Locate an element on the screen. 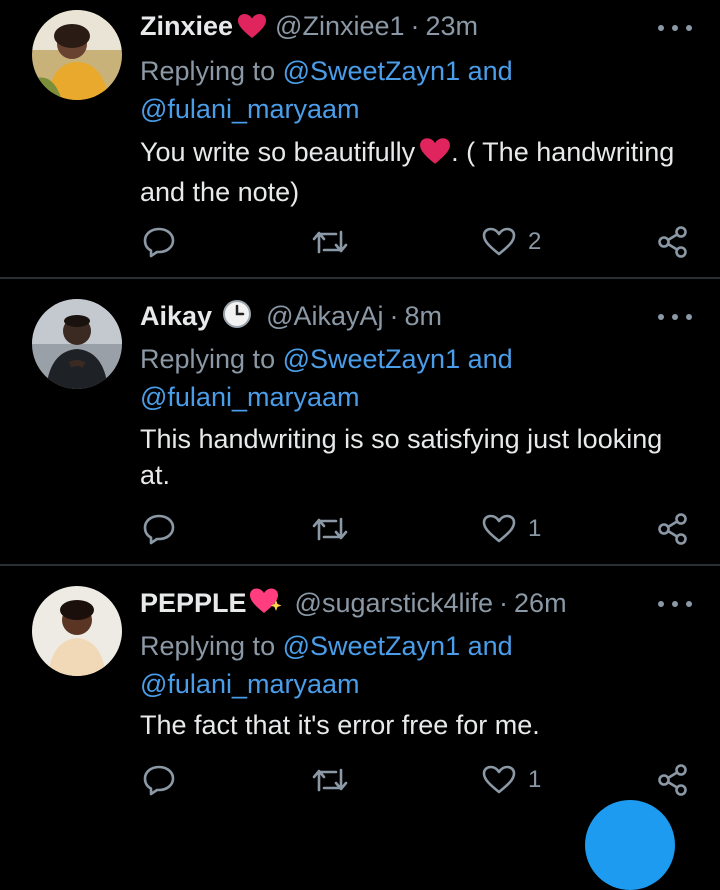 The image size is (720, 890). display-name: Aikay is located at coordinates (176, 316).